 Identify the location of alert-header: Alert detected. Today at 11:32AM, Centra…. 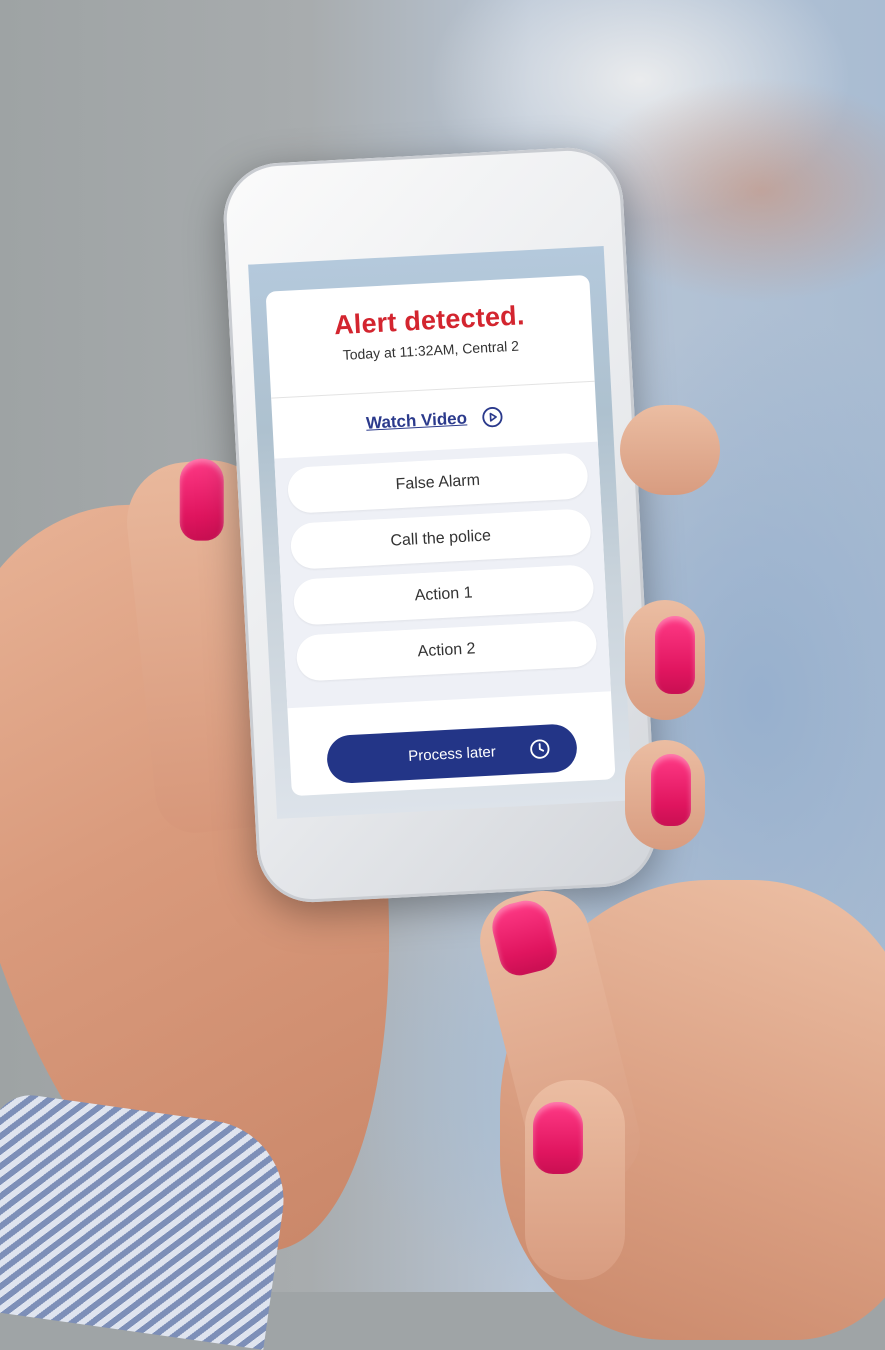
(430, 336).